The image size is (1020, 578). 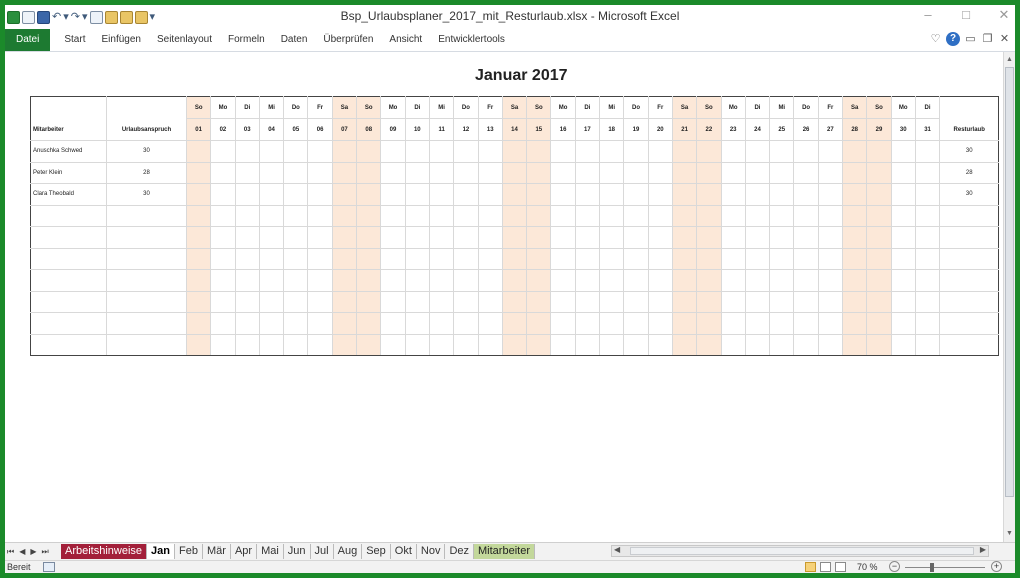 What do you see at coordinates (189, 551) in the screenshot?
I see `sheet-tab: Feb` at bounding box center [189, 551].